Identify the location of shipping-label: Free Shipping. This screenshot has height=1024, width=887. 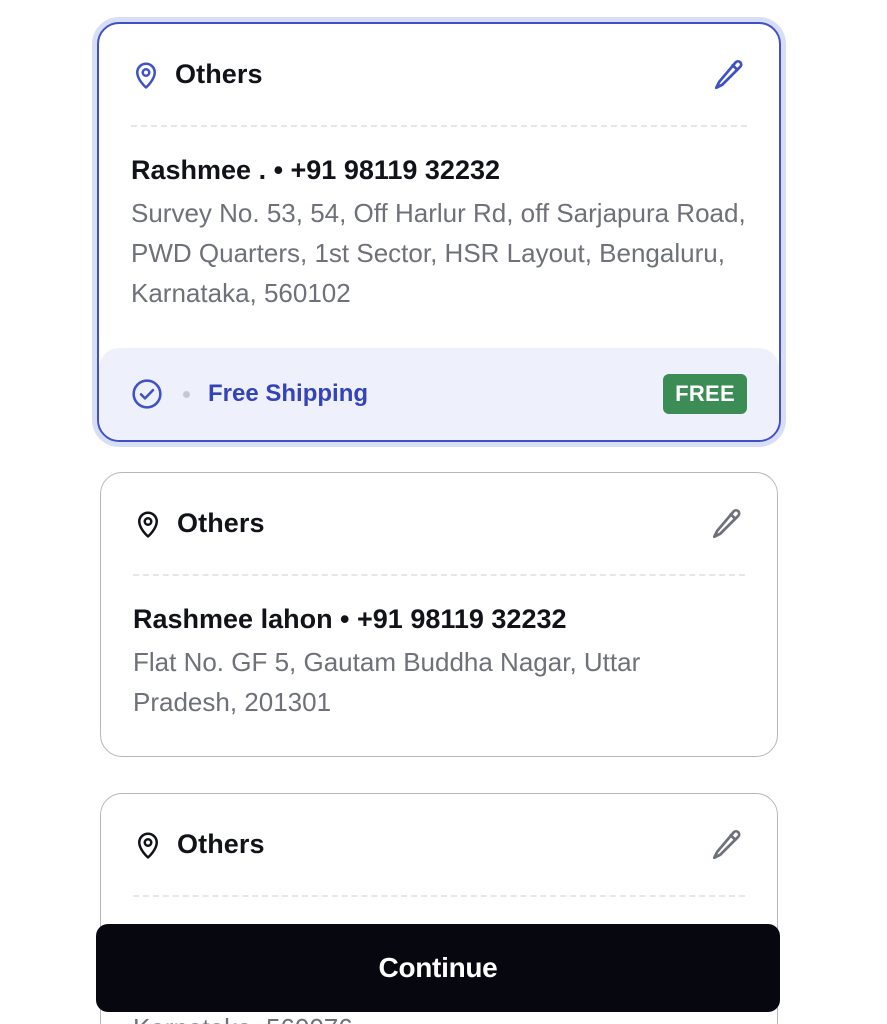
(288, 393).